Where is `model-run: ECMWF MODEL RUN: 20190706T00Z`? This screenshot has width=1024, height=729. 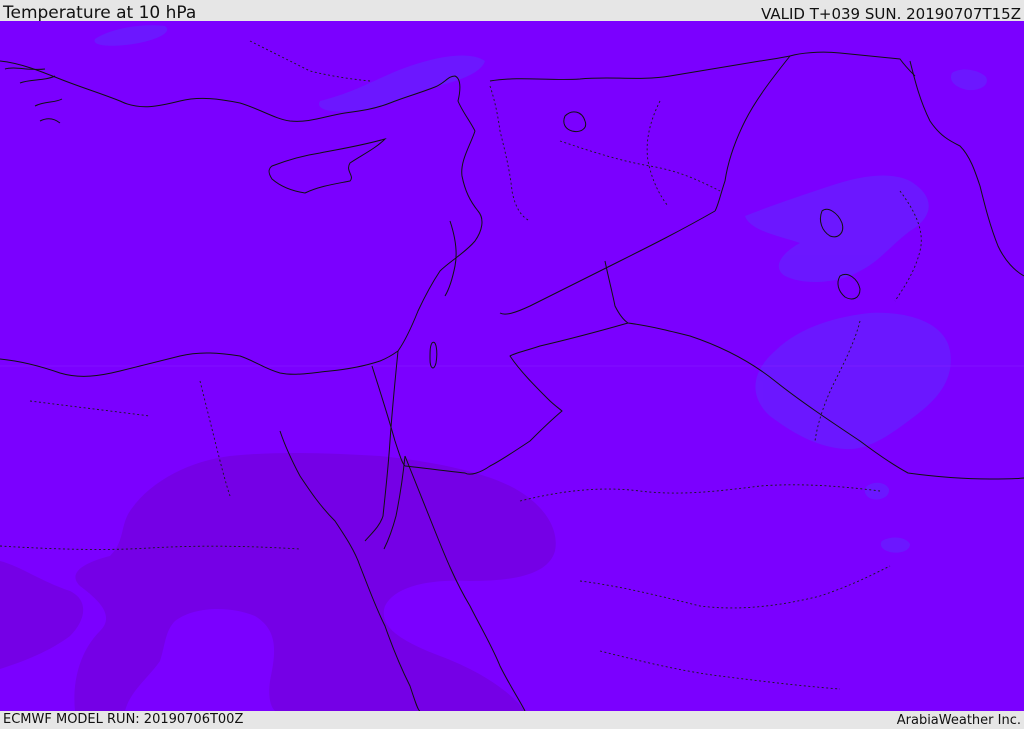 model-run: ECMWF MODEL RUN: 20190706T00Z is located at coordinates (123, 719).